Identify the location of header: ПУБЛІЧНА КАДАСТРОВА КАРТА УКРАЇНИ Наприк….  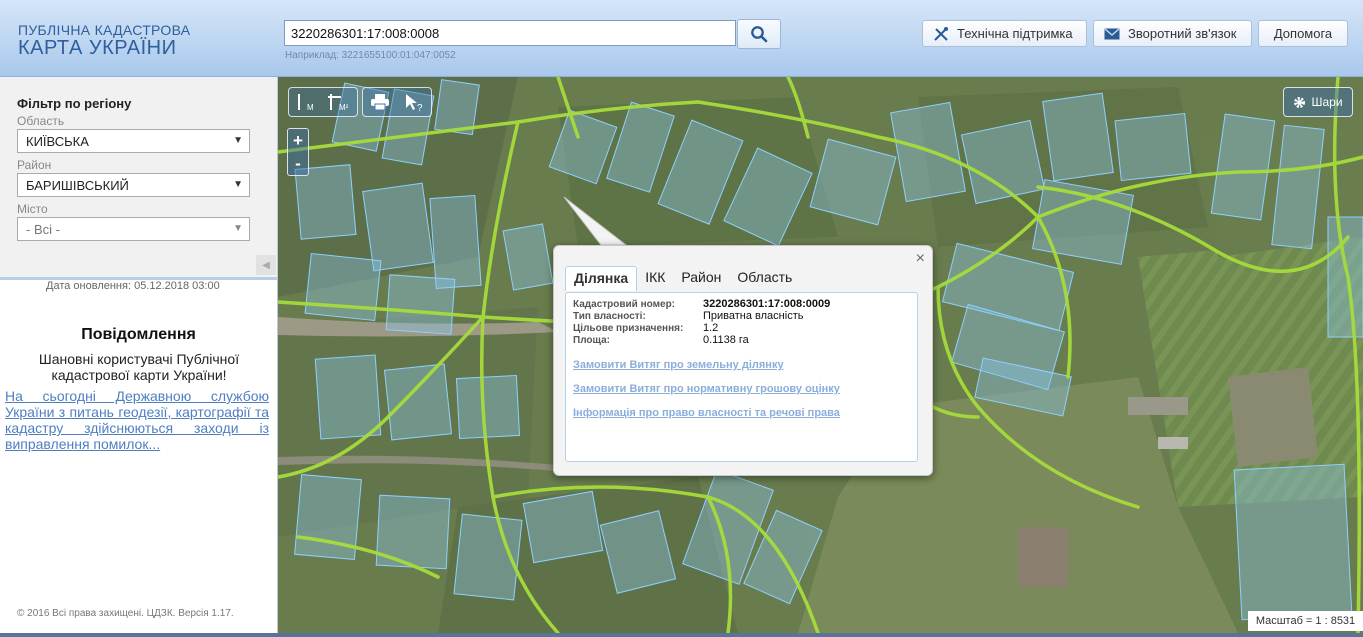
(681, 38).